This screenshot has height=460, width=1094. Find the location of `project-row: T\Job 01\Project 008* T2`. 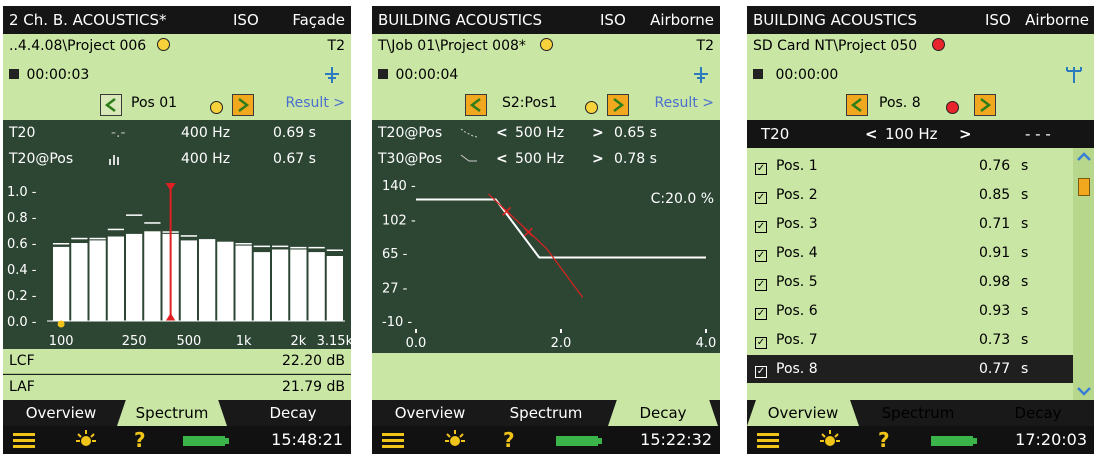

project-row: T\Job 01\Project 008* T2 is located at coordinates (546, 47).